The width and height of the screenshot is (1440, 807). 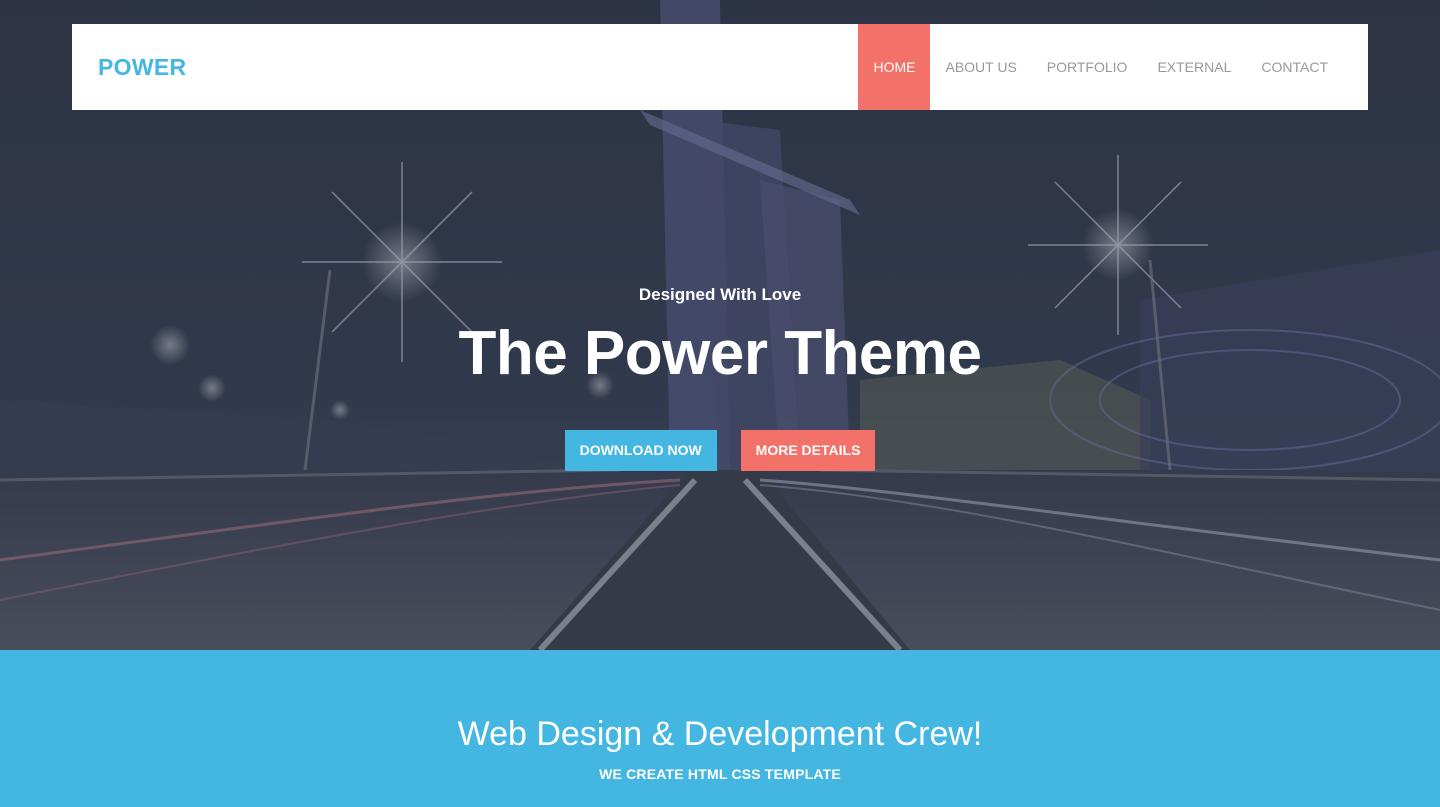 What do you see at coordinates (1294, 67) in the screenshot?
I see `nav-item-contact: CONTACT` at bounding box center [1294, 67].